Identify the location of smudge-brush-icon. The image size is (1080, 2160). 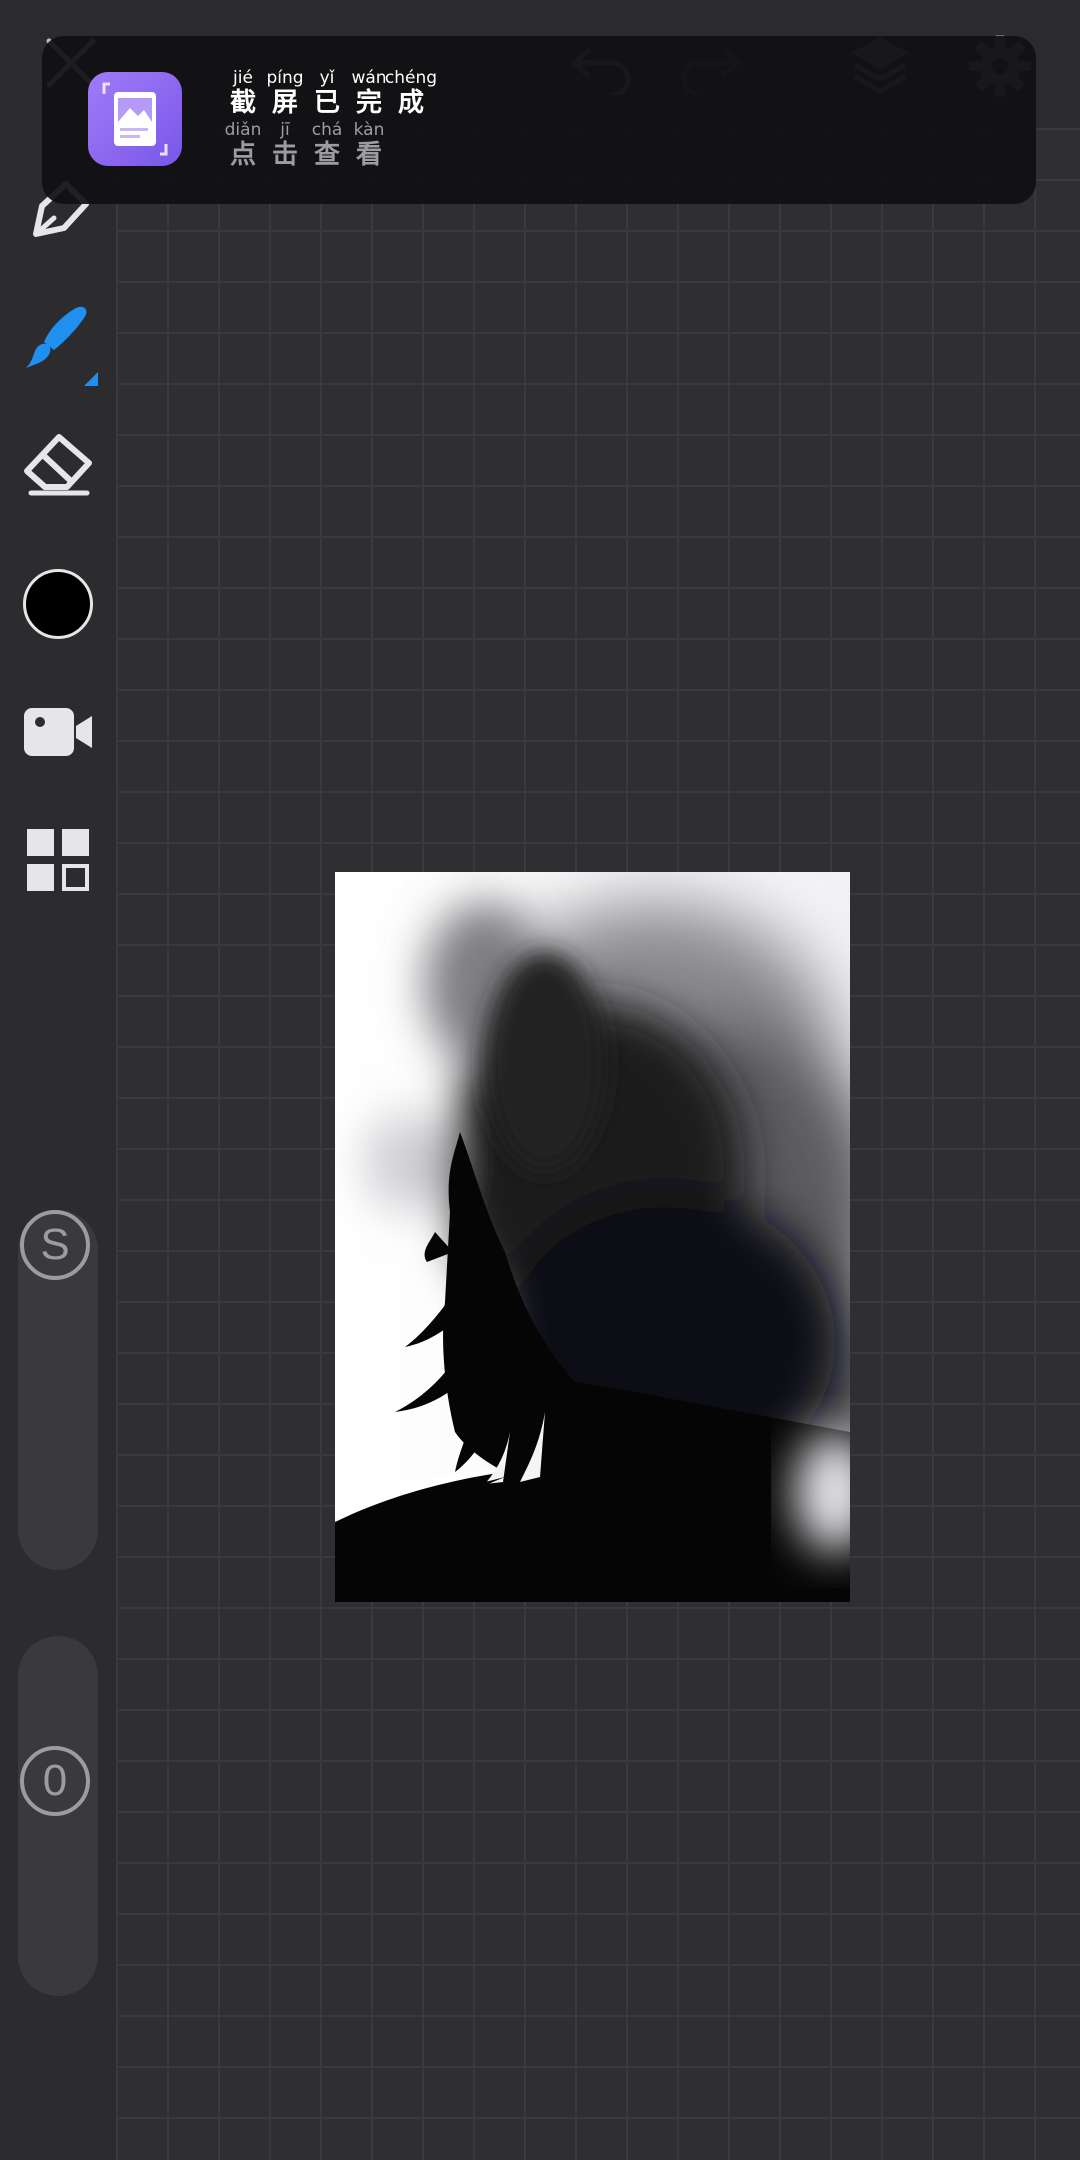
(56, 337).